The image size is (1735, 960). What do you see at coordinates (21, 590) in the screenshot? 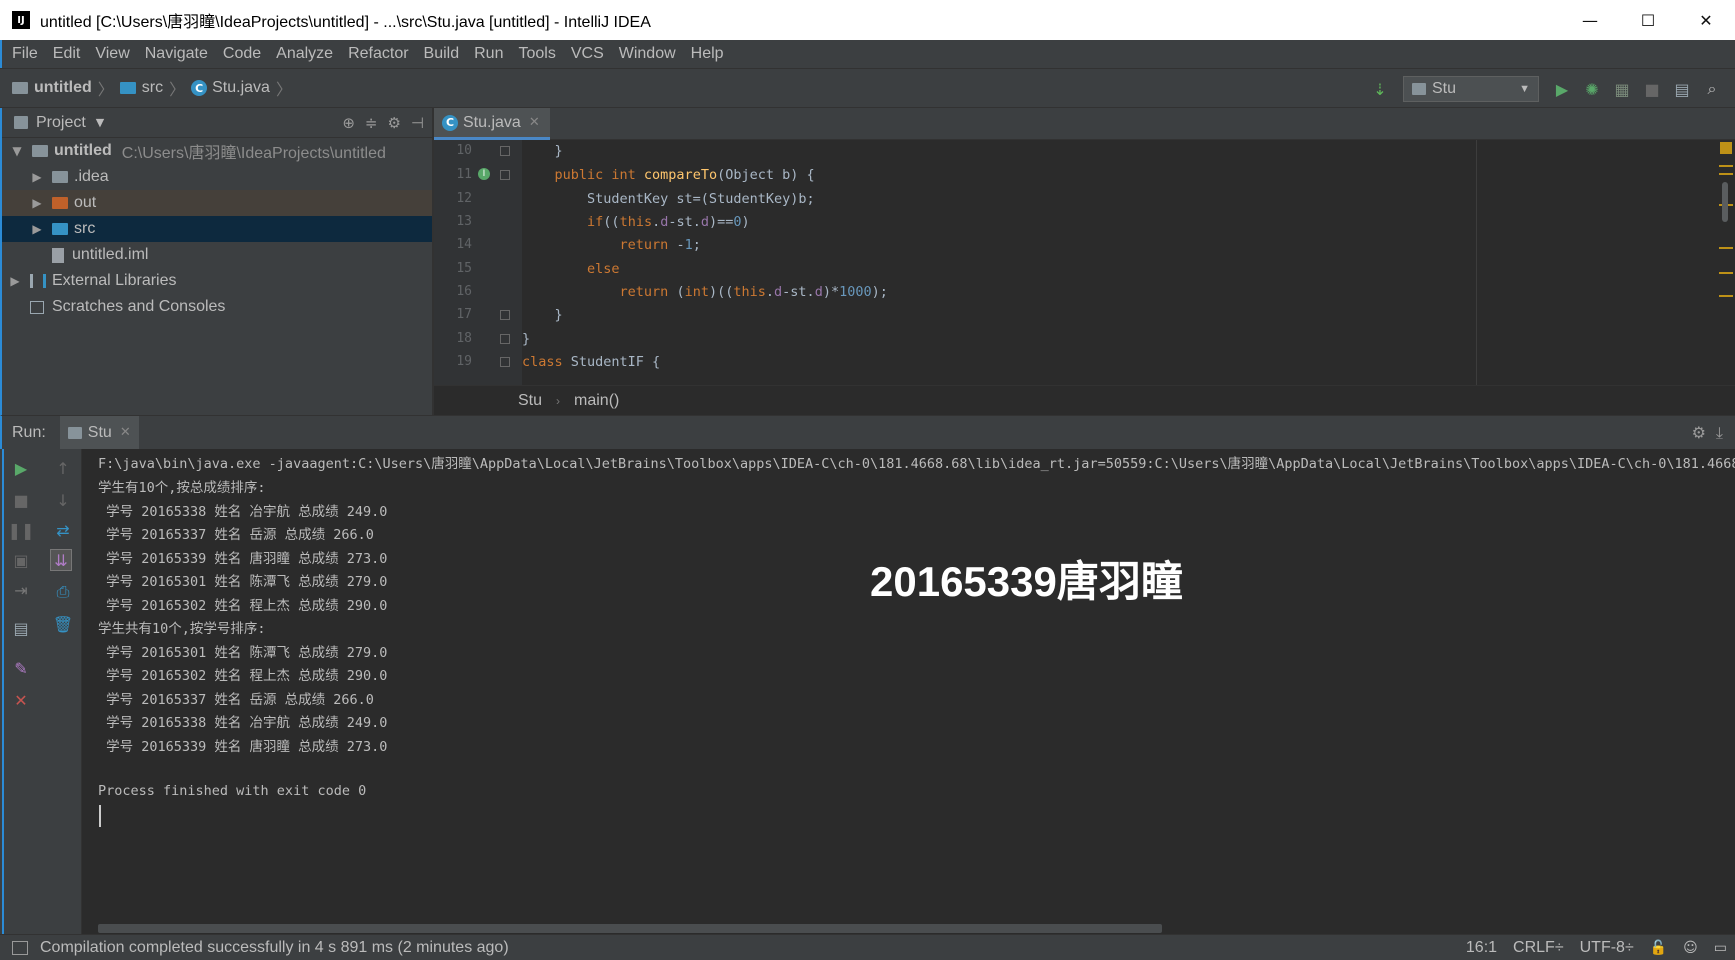
I see `exit-icon: ⇥` at bounding box center [21, 590].